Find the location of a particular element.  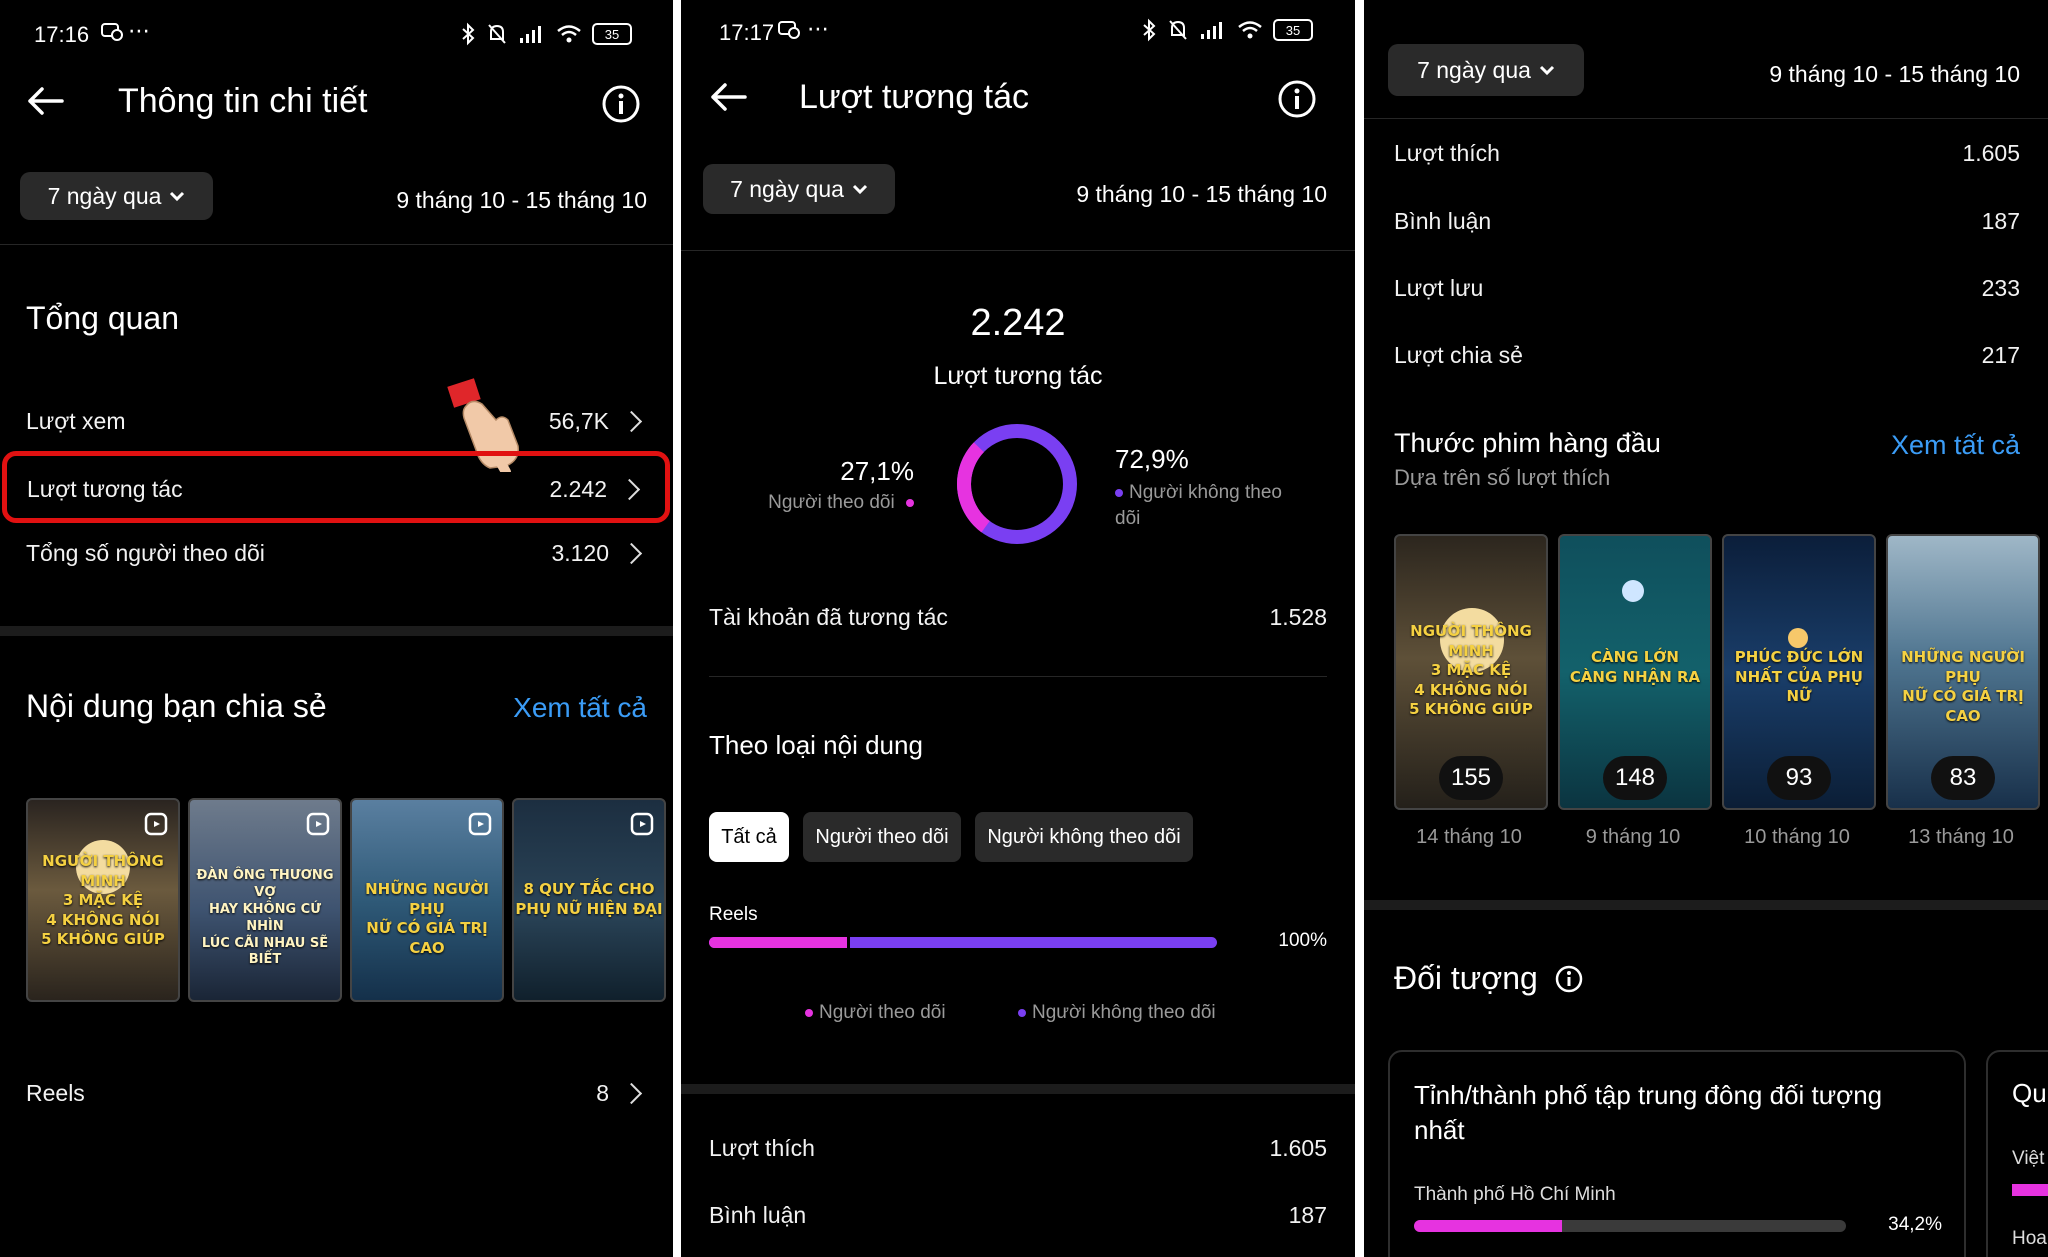

shares-value: 217 is located at coordinates (2000, 355).